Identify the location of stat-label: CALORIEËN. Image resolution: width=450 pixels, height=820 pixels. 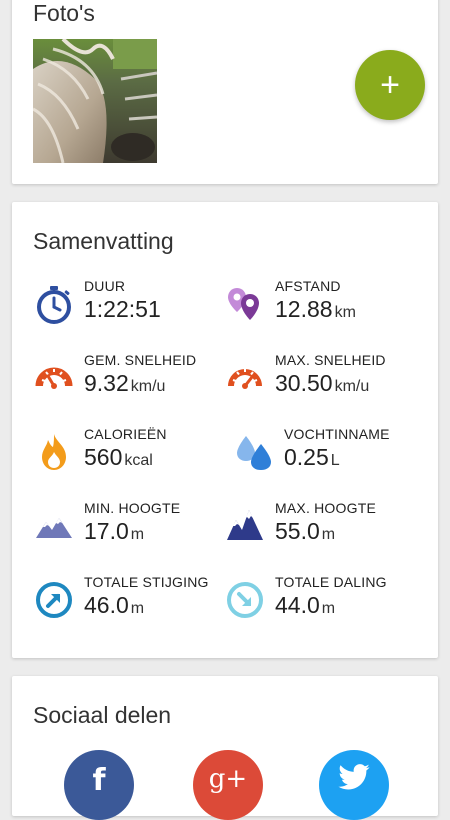
(125, 434).